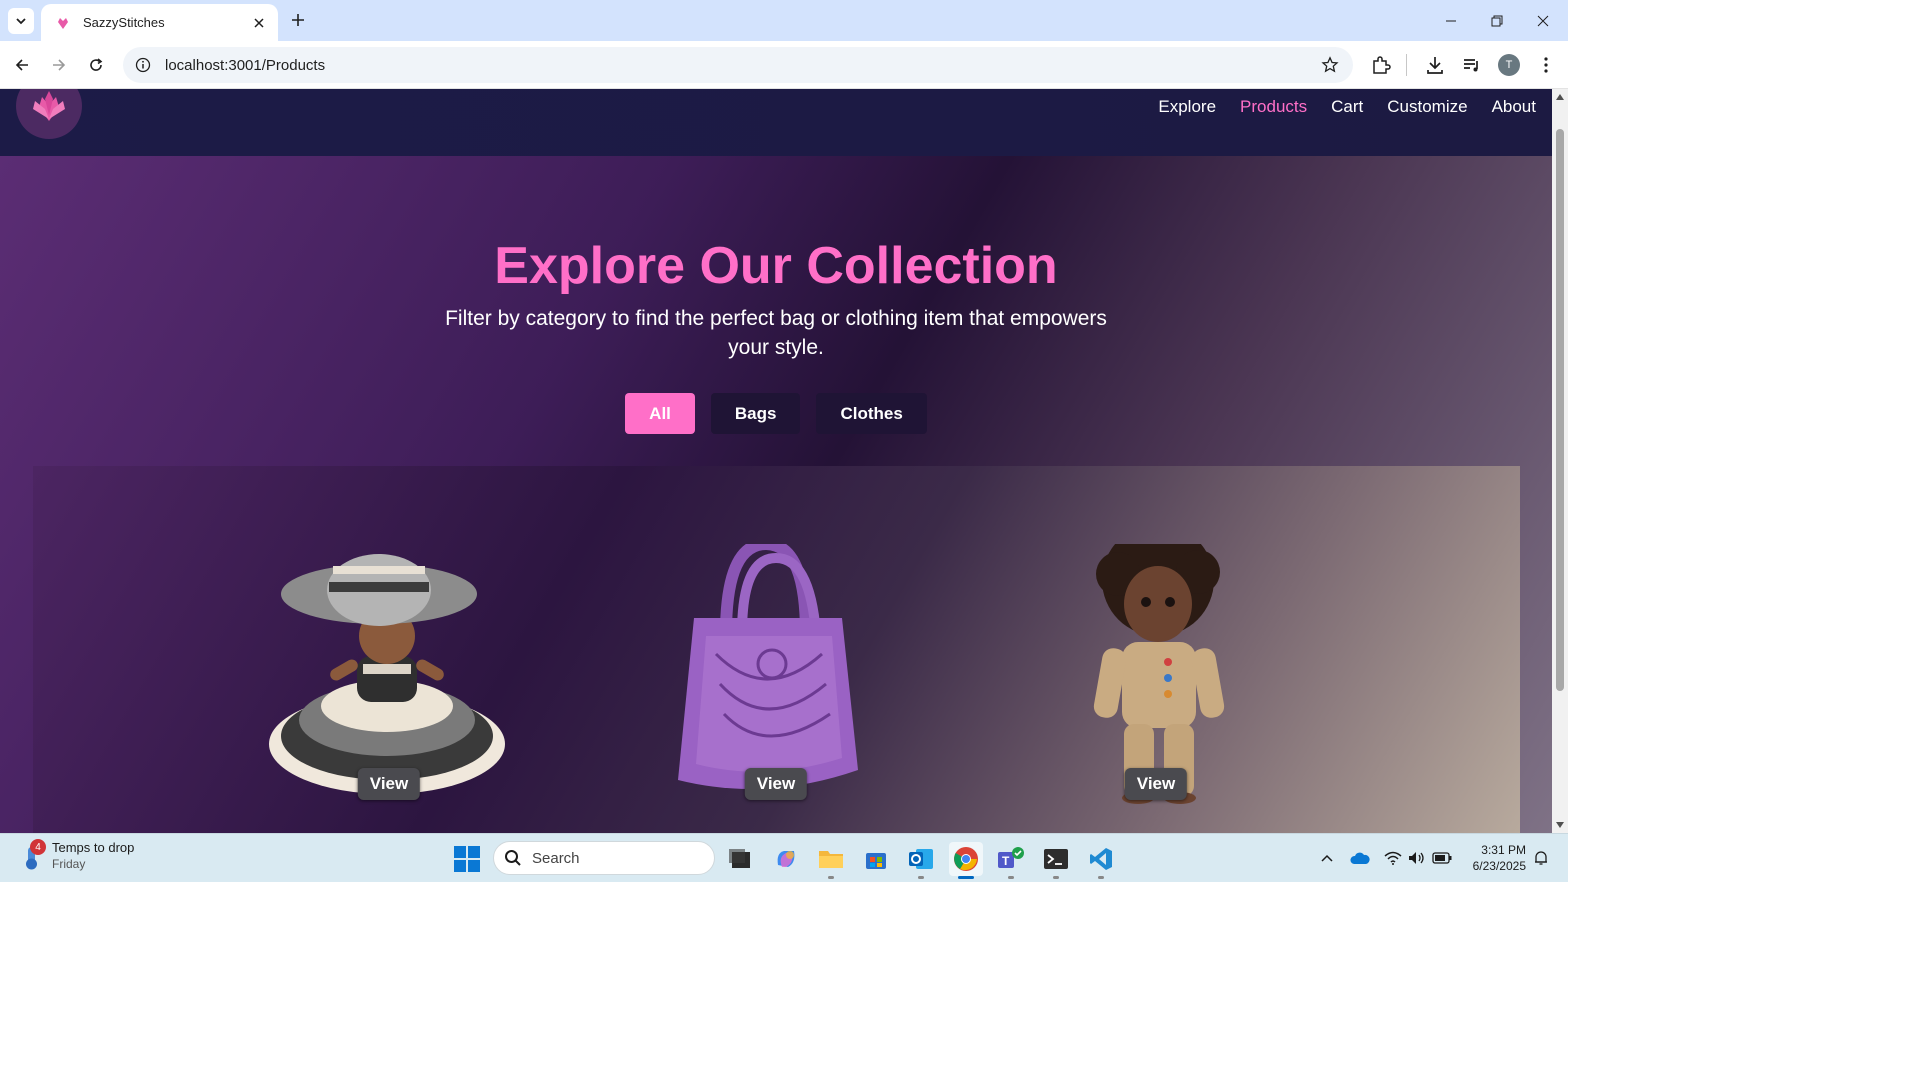 This screenshot has height=1080, width=1920. I want to click on forward-button, so click(59, 65).